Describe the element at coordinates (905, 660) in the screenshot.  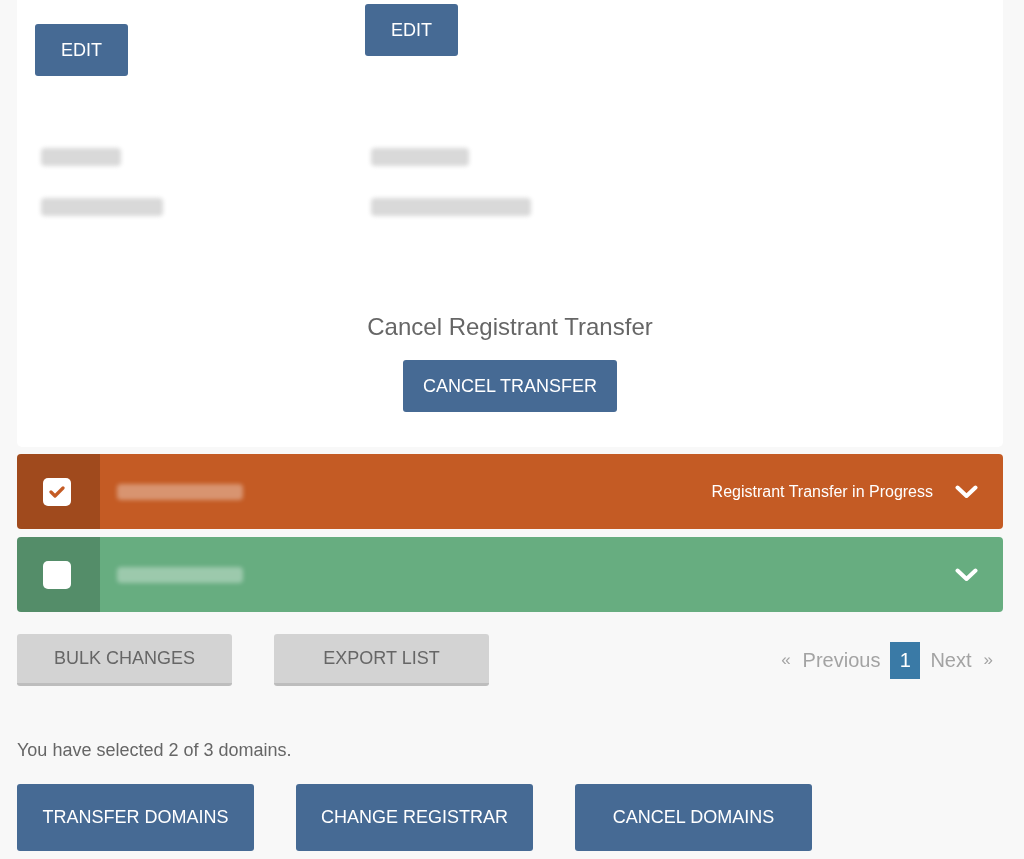
I see `page-number: 1` at that location.